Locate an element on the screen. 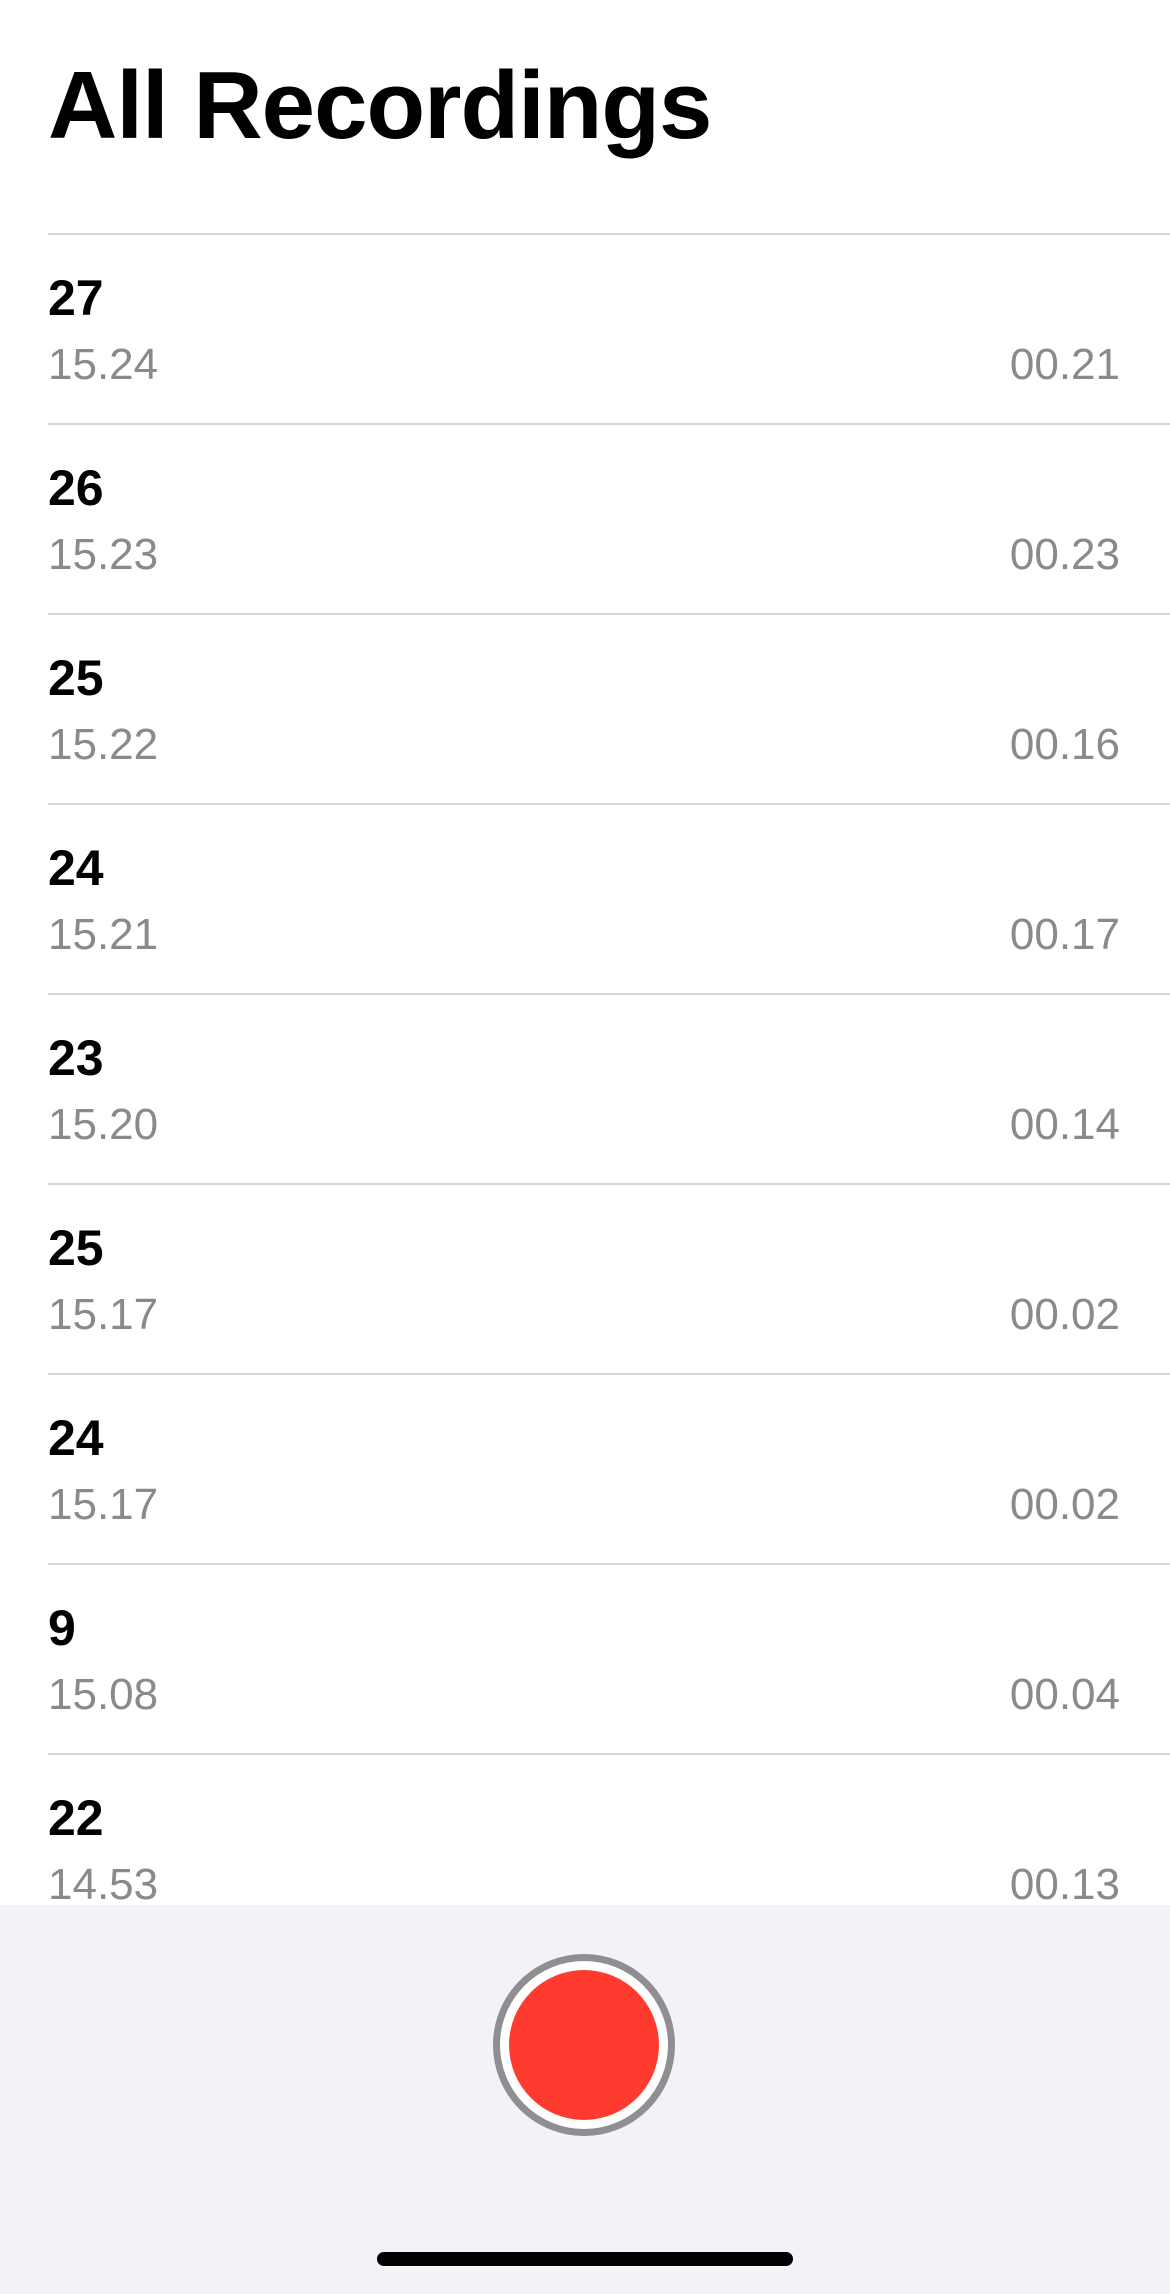  recording-row: 9 15.08 00.04 is located at coordinates (609, 1658).